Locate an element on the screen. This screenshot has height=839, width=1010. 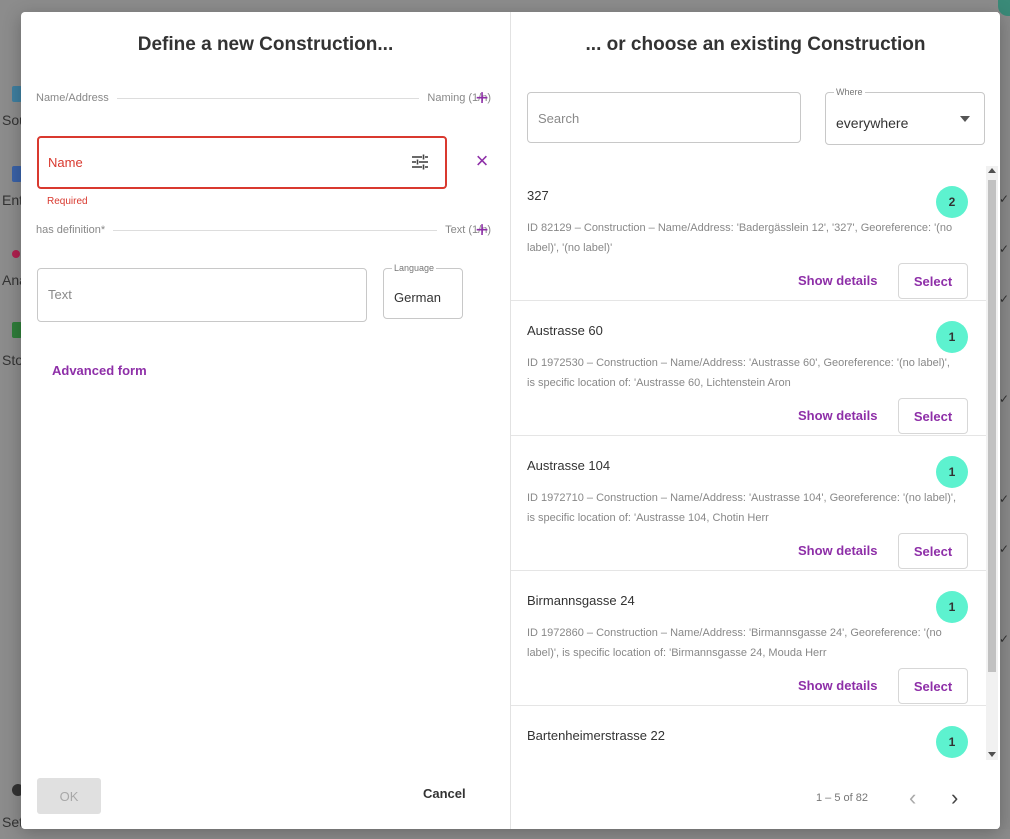
background-nav-text: Set is located at coordinates (13, 822).